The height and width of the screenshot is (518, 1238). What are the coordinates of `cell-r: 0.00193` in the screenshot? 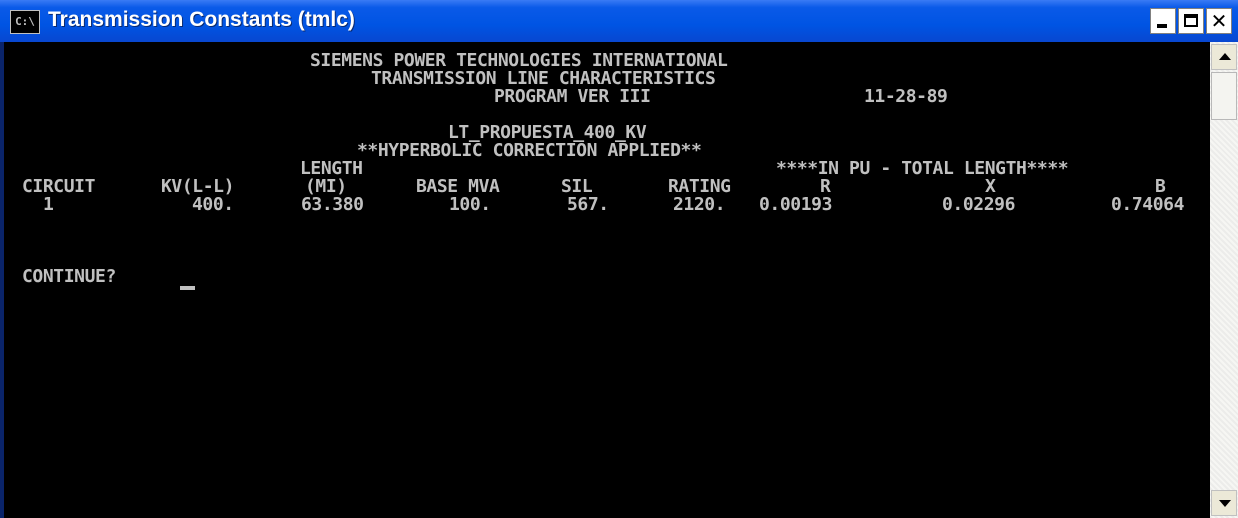 It's located at (796, 204).